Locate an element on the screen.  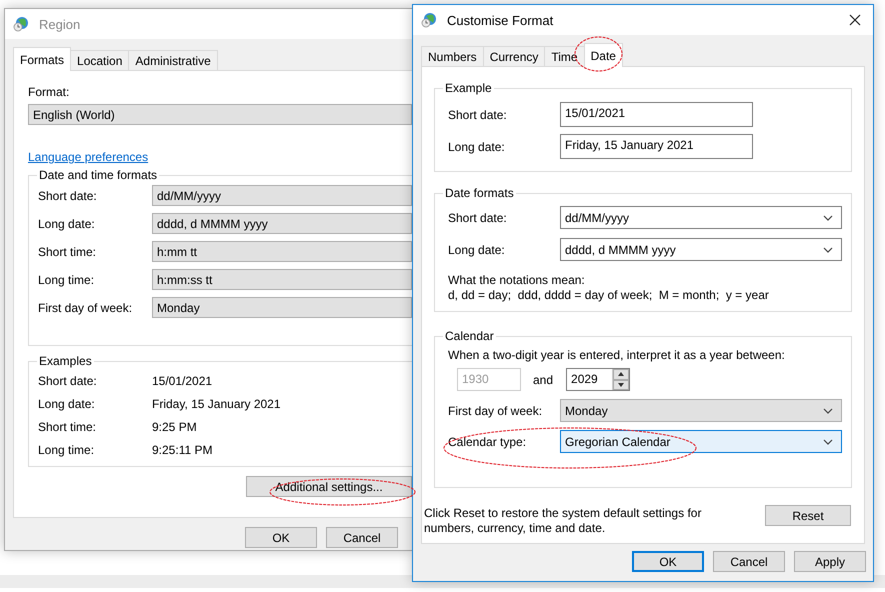
window-title: Region is located at coordinates (59, 24).